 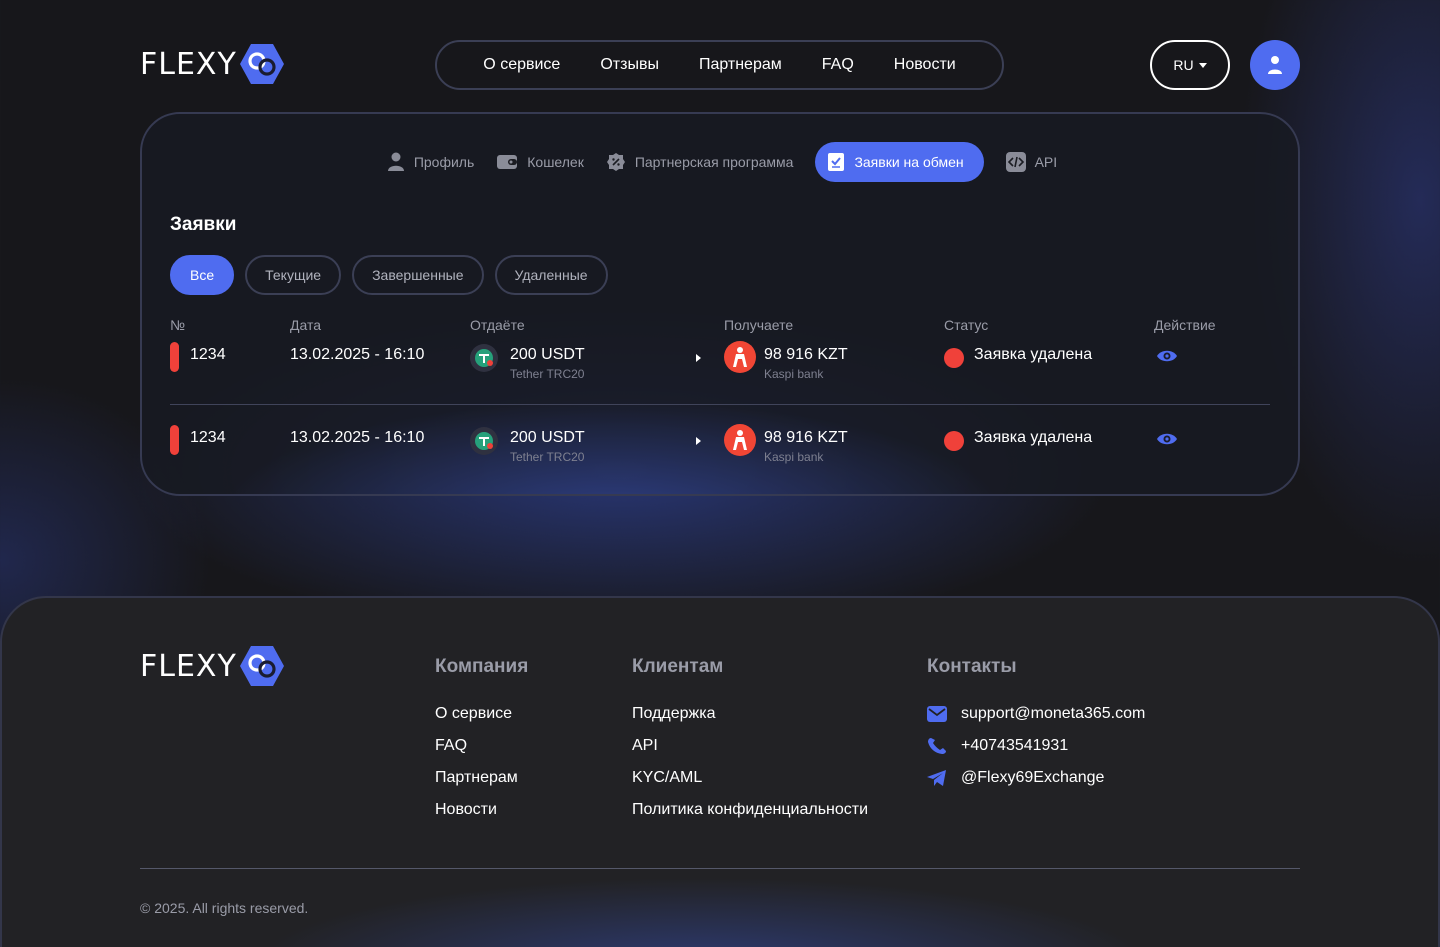 I want to click on footer-link-kyc-aml: KYC/AML, so click(x=750, y=778).